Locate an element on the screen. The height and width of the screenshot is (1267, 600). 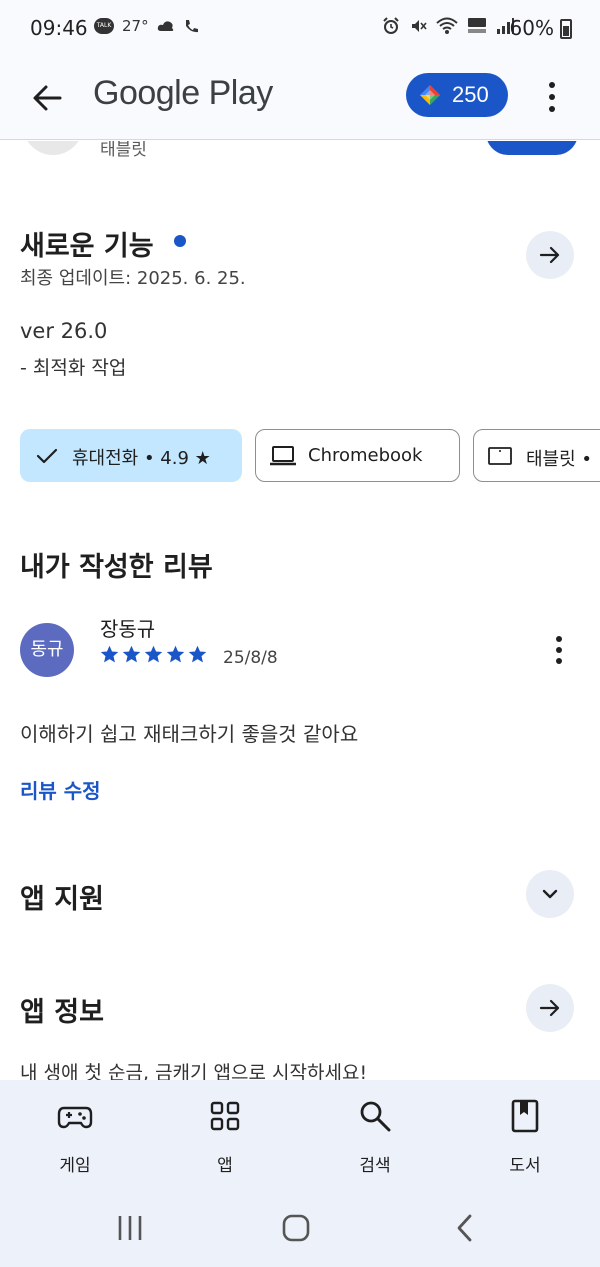
star-rating is located at coordinates (153, 654).